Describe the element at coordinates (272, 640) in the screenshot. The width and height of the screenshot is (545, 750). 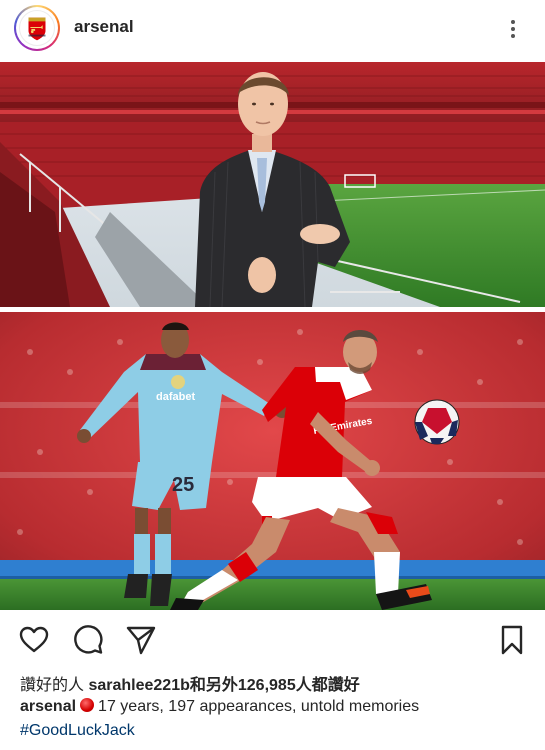
I see `action-bar` at that location.